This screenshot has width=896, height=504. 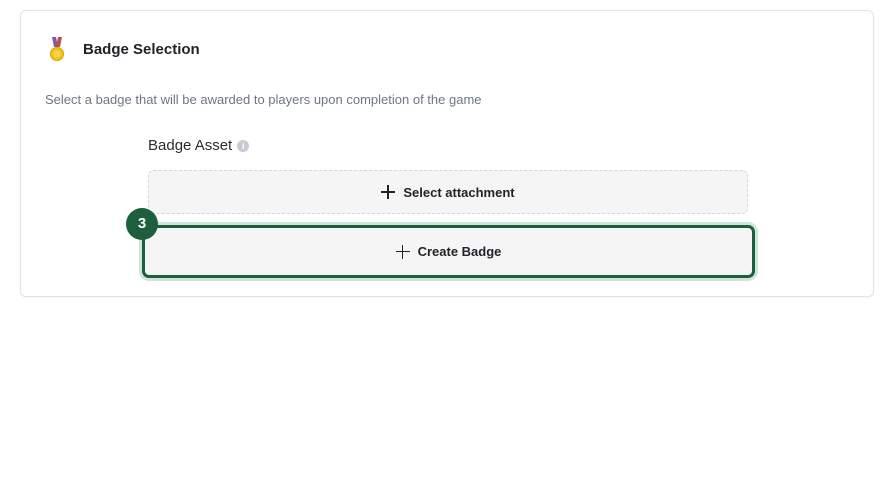 I want to click on step-number-badge: 3, so click(x=142, y=224).